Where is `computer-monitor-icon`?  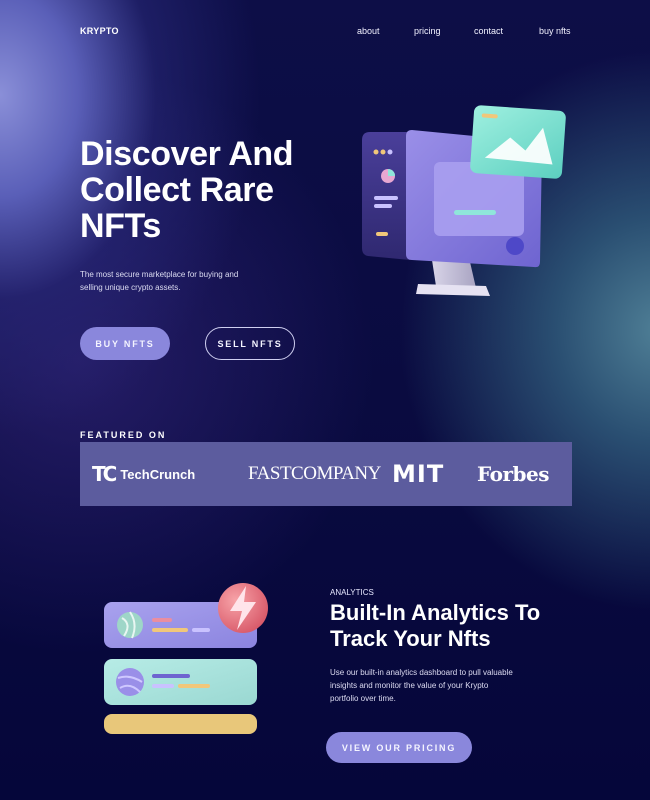
computer-monitor-icon is located at coordinates (464, 200).